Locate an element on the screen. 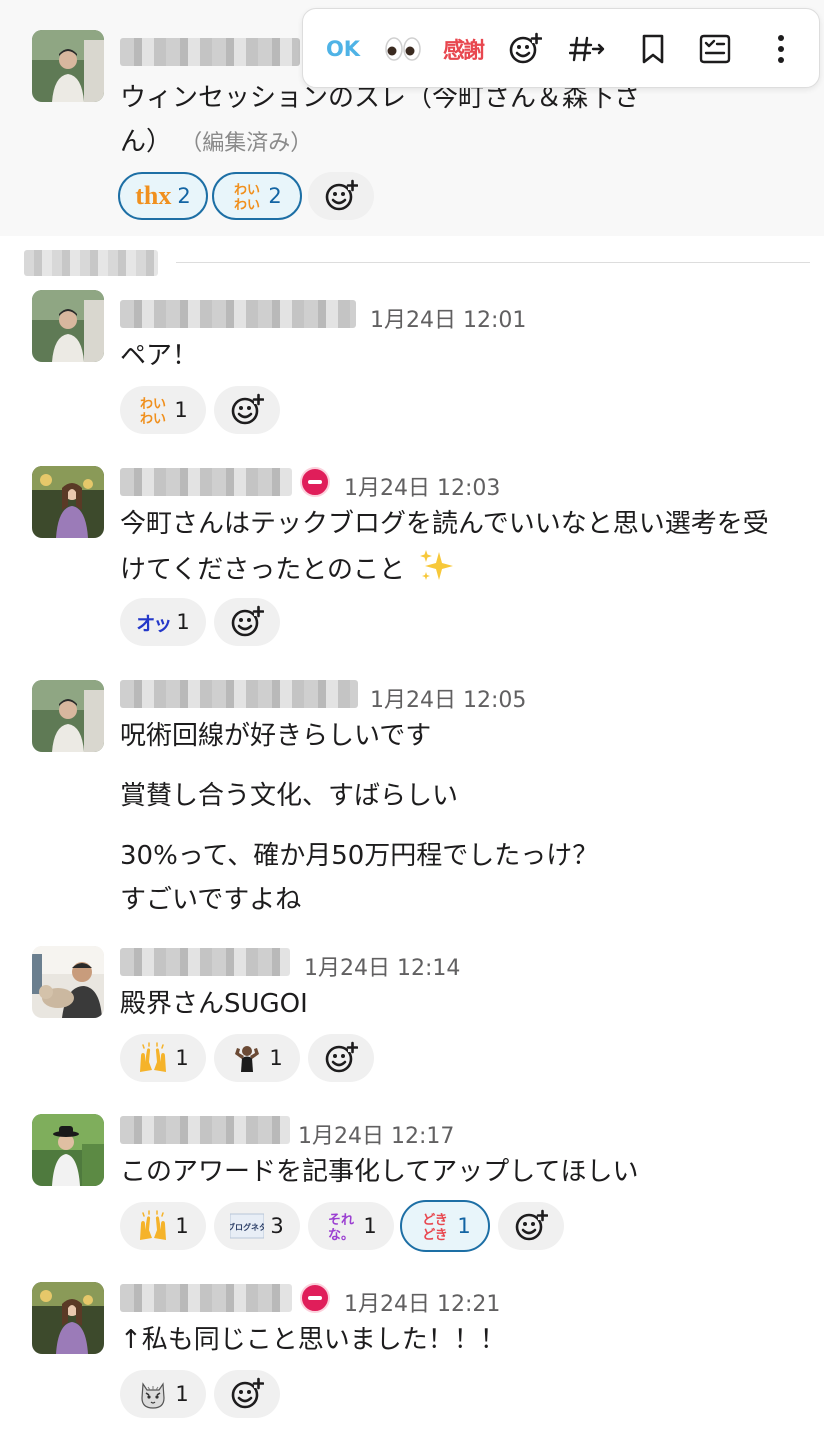 The width and height of the screenshot is (824, 1454). reaction-cat: 1 is located at coordinates (163, 1394).